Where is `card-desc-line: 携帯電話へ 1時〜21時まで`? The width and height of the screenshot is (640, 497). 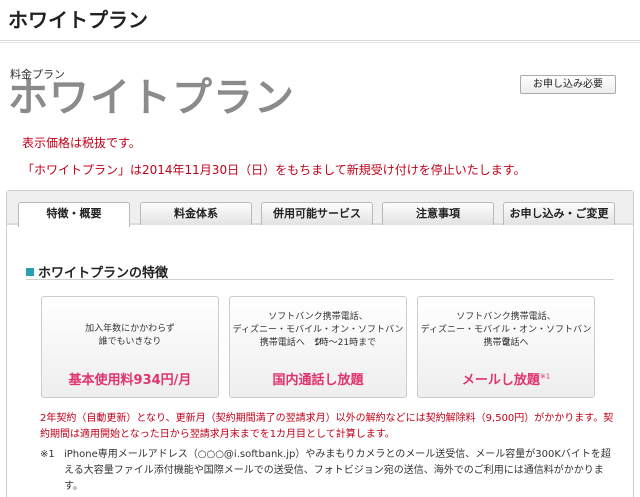
card-desc-line: 携帯電話へ 1時〜21時まで is located at coordinates (318, 343).